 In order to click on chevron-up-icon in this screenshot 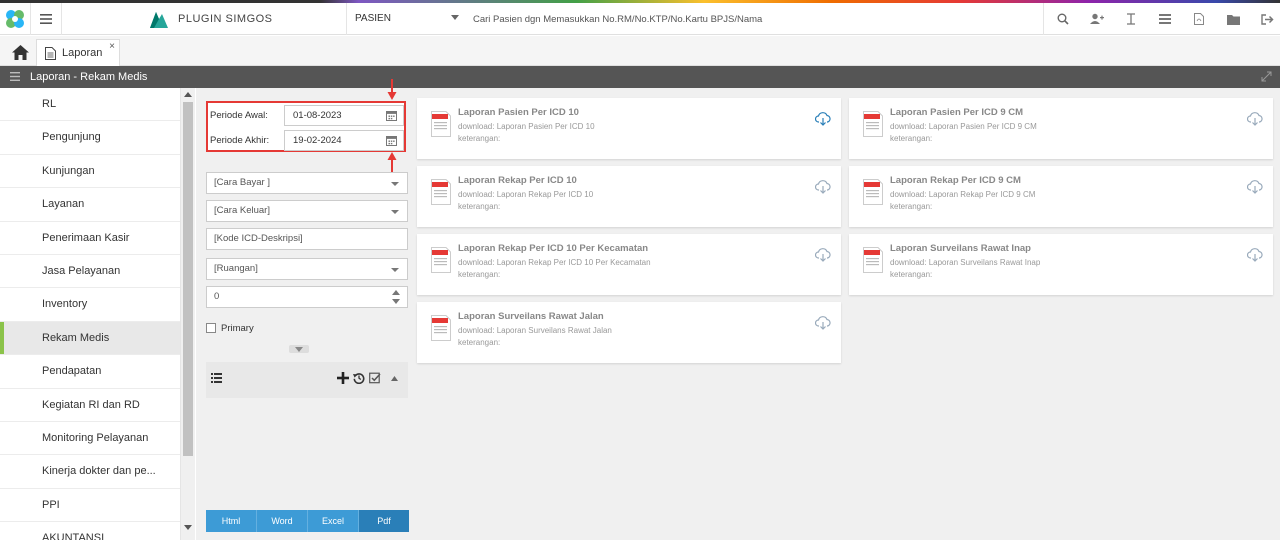, I will do `click(394, 378)`.